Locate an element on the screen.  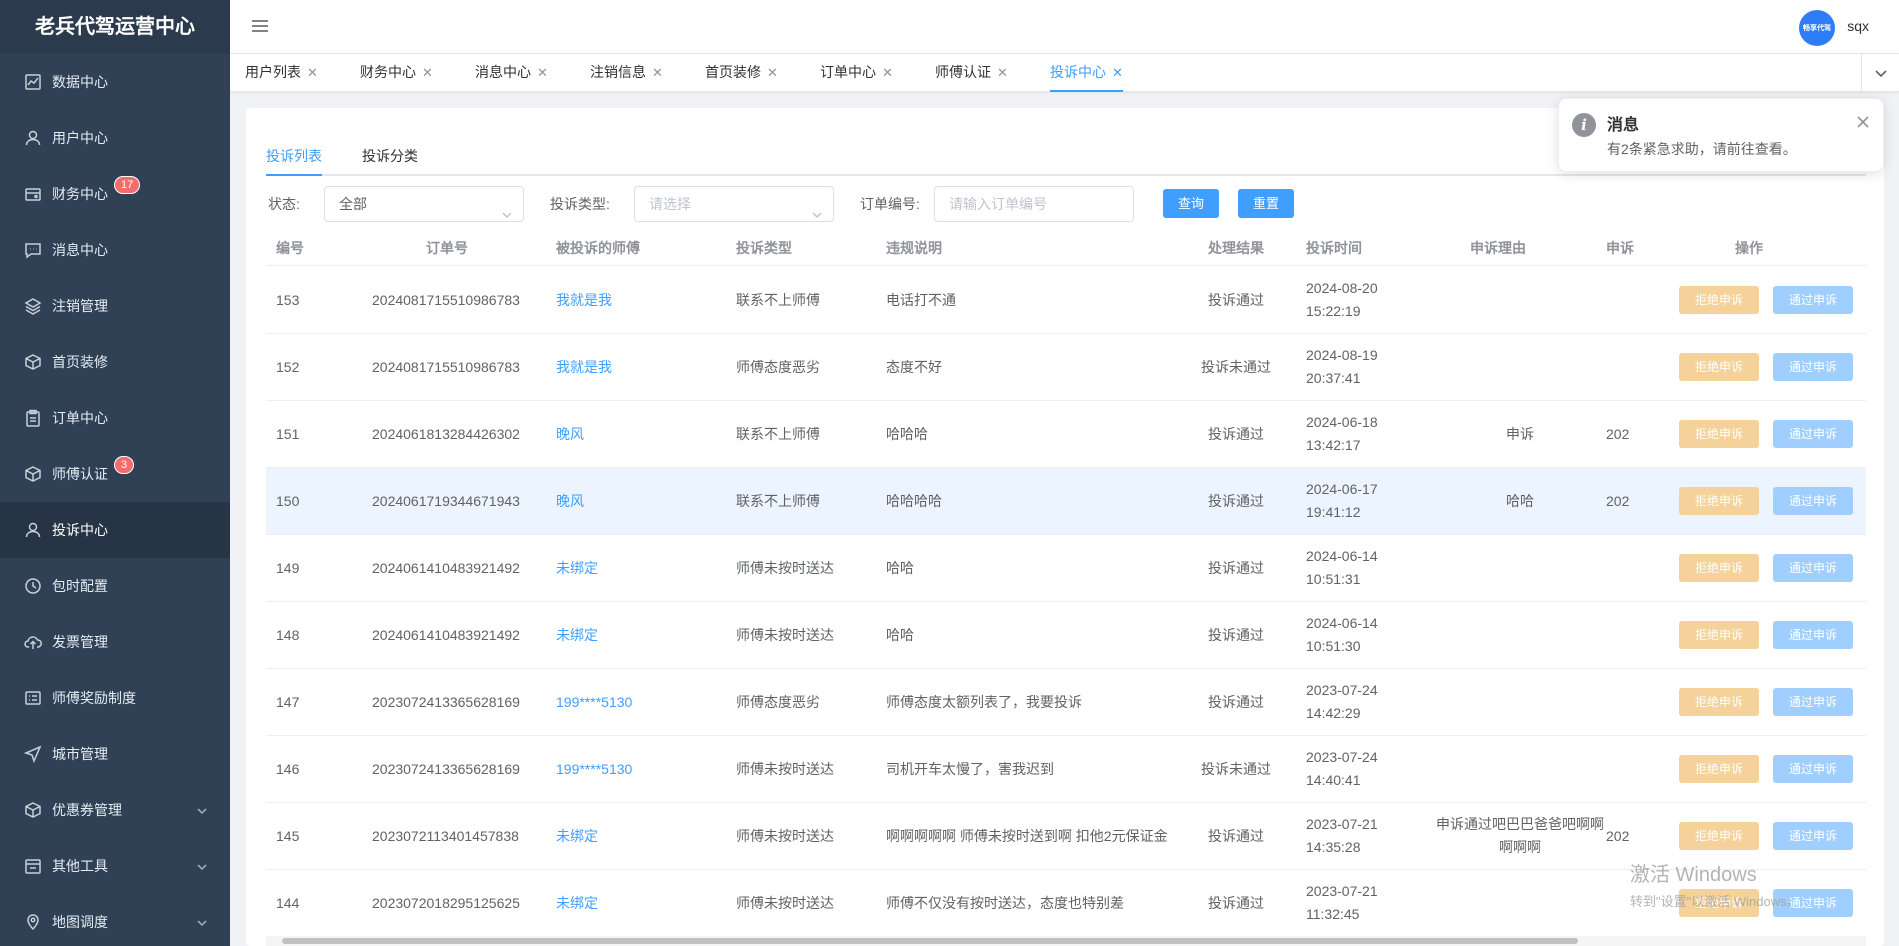
sidebar-item-14: 其他工具 is located at coordinates (115, 866).